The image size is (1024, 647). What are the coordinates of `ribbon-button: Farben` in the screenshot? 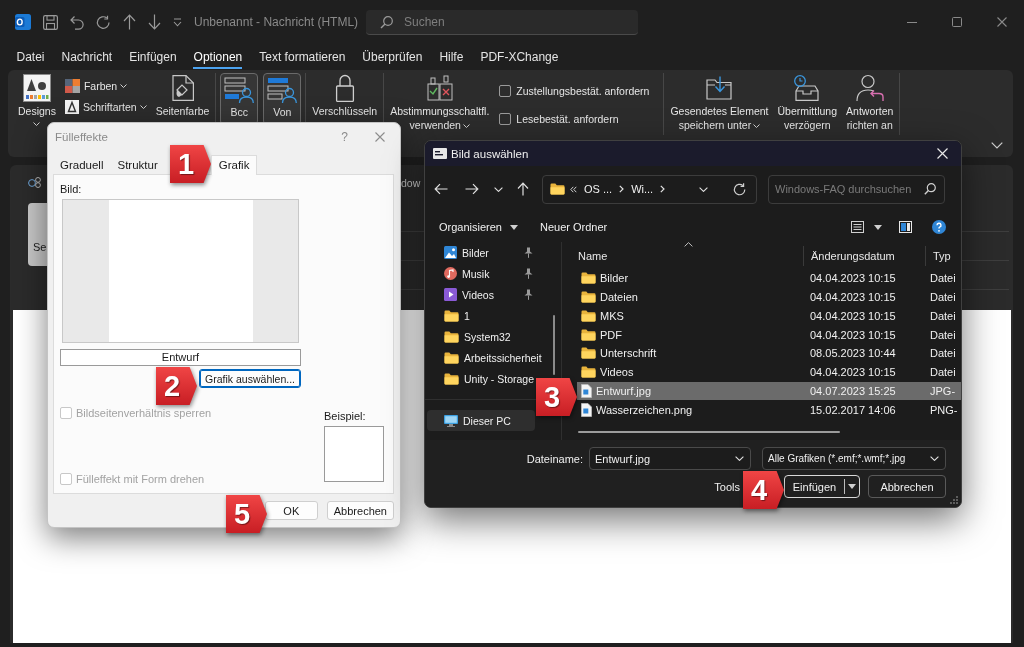 It's located at (105, 86).